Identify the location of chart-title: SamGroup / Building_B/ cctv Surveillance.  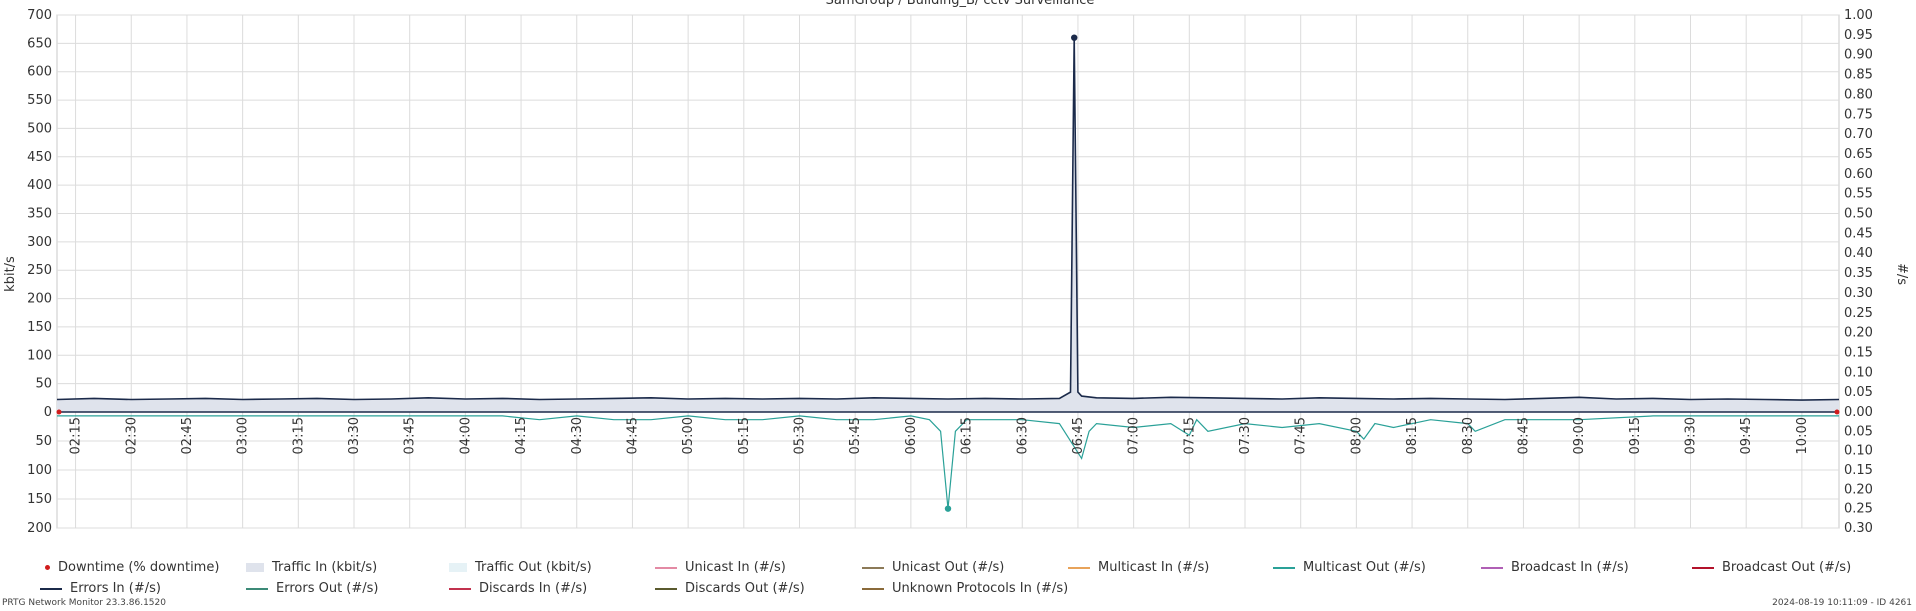
(960, 4).